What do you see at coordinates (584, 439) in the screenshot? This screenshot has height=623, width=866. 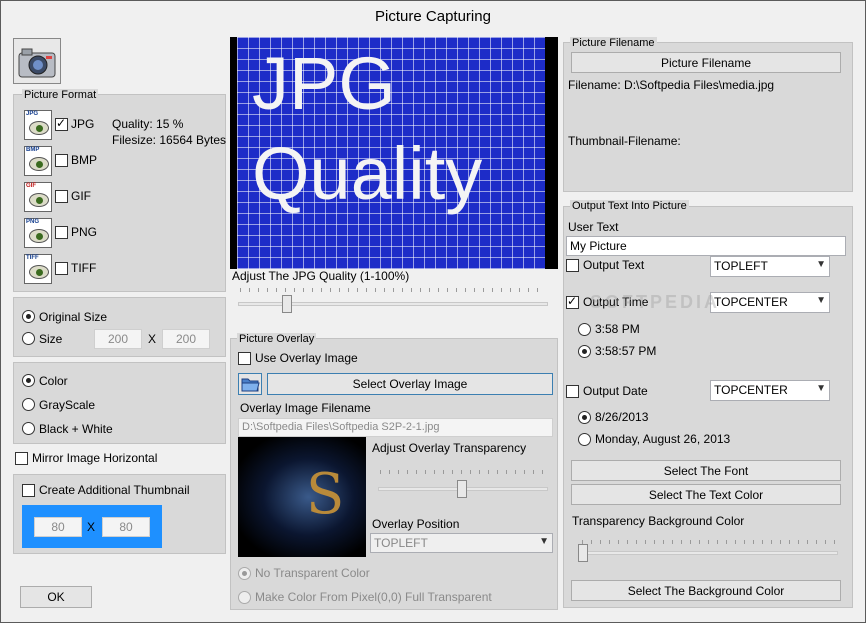 I see `date-long-radio` at bounding box center [584, 439].